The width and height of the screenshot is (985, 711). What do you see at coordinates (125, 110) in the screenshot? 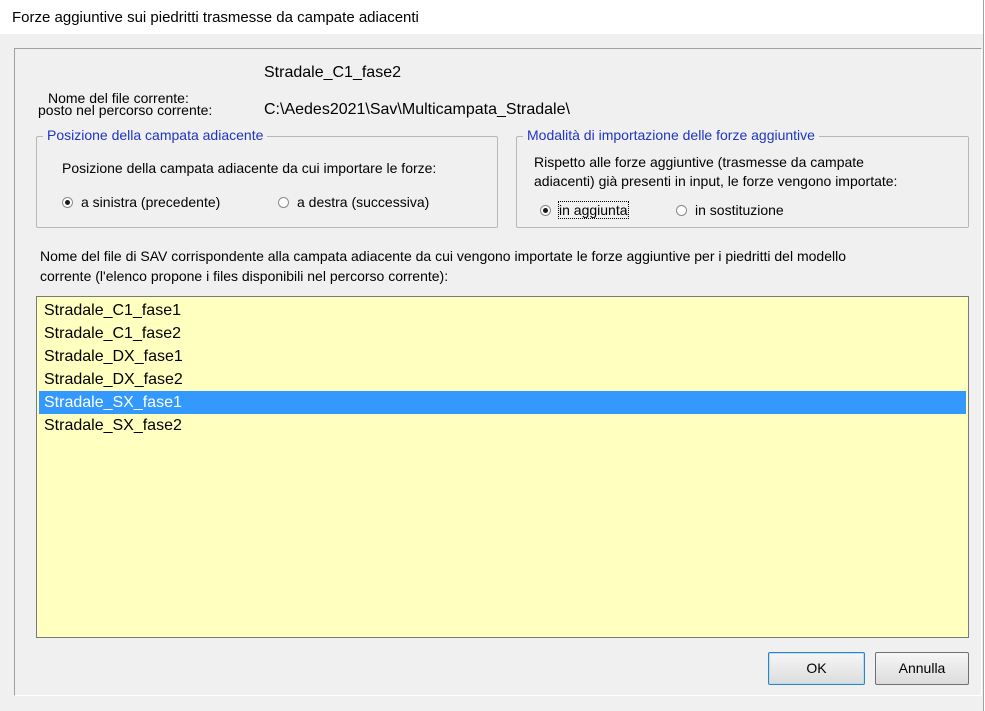
I see `file-path-label: posto nel percorso corrente:` at bounding box center [125, 110].